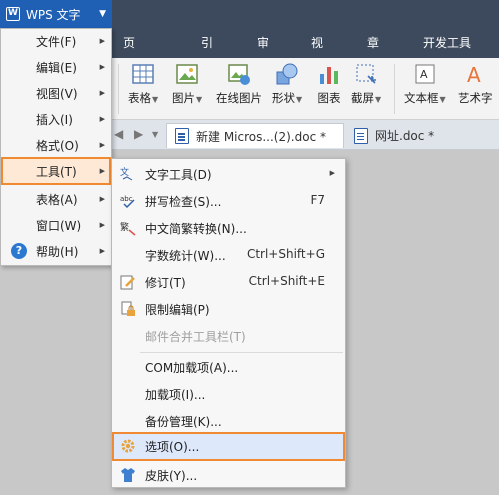 The width and height of the screenshot is (499, 495). I want to click on textbox-button: A 文本框▼, so click(425, 84).